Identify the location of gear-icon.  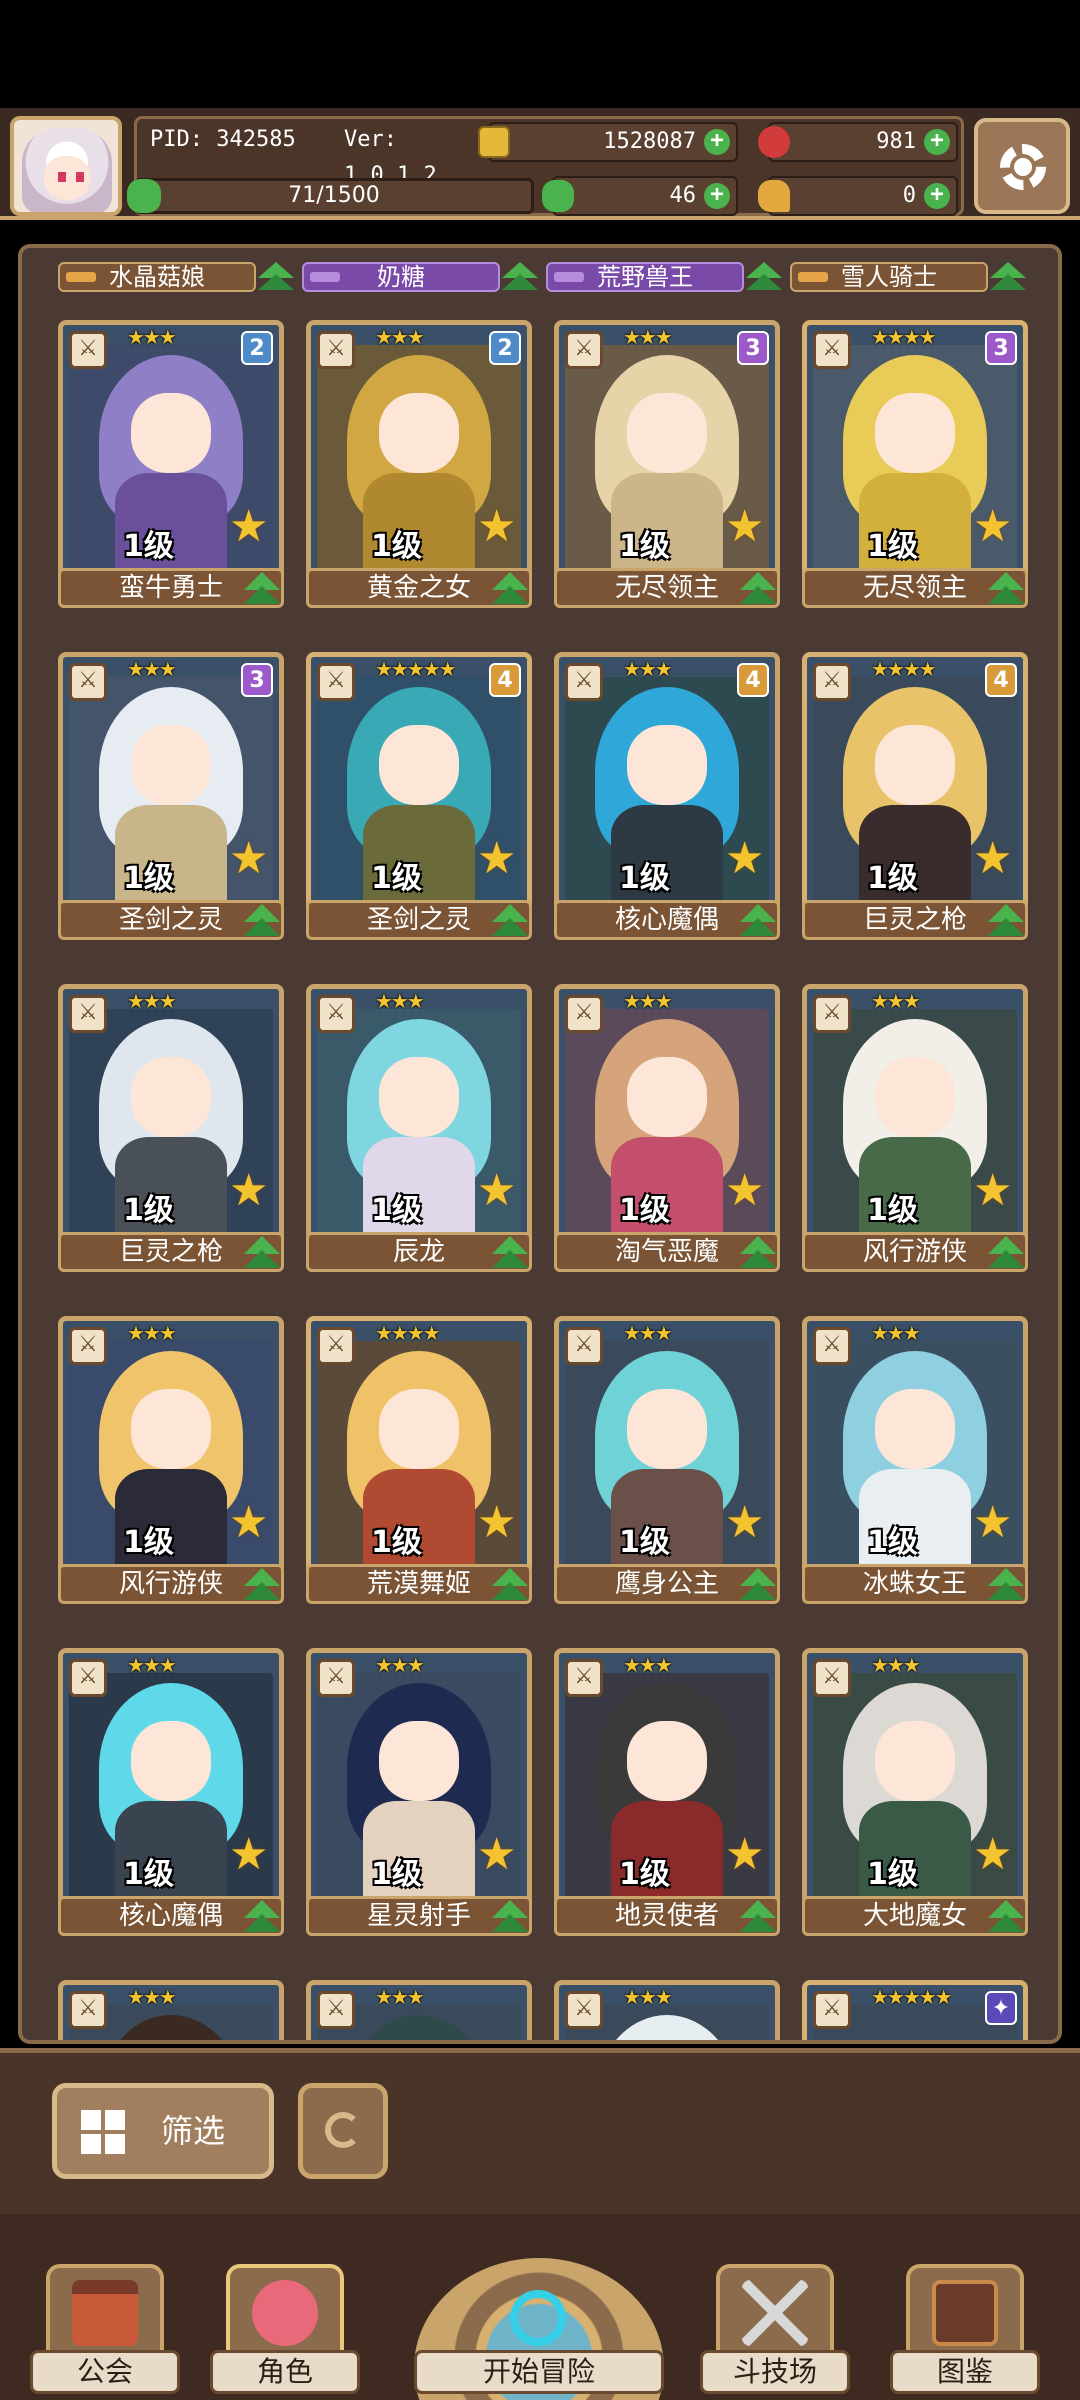
(1023, 167).